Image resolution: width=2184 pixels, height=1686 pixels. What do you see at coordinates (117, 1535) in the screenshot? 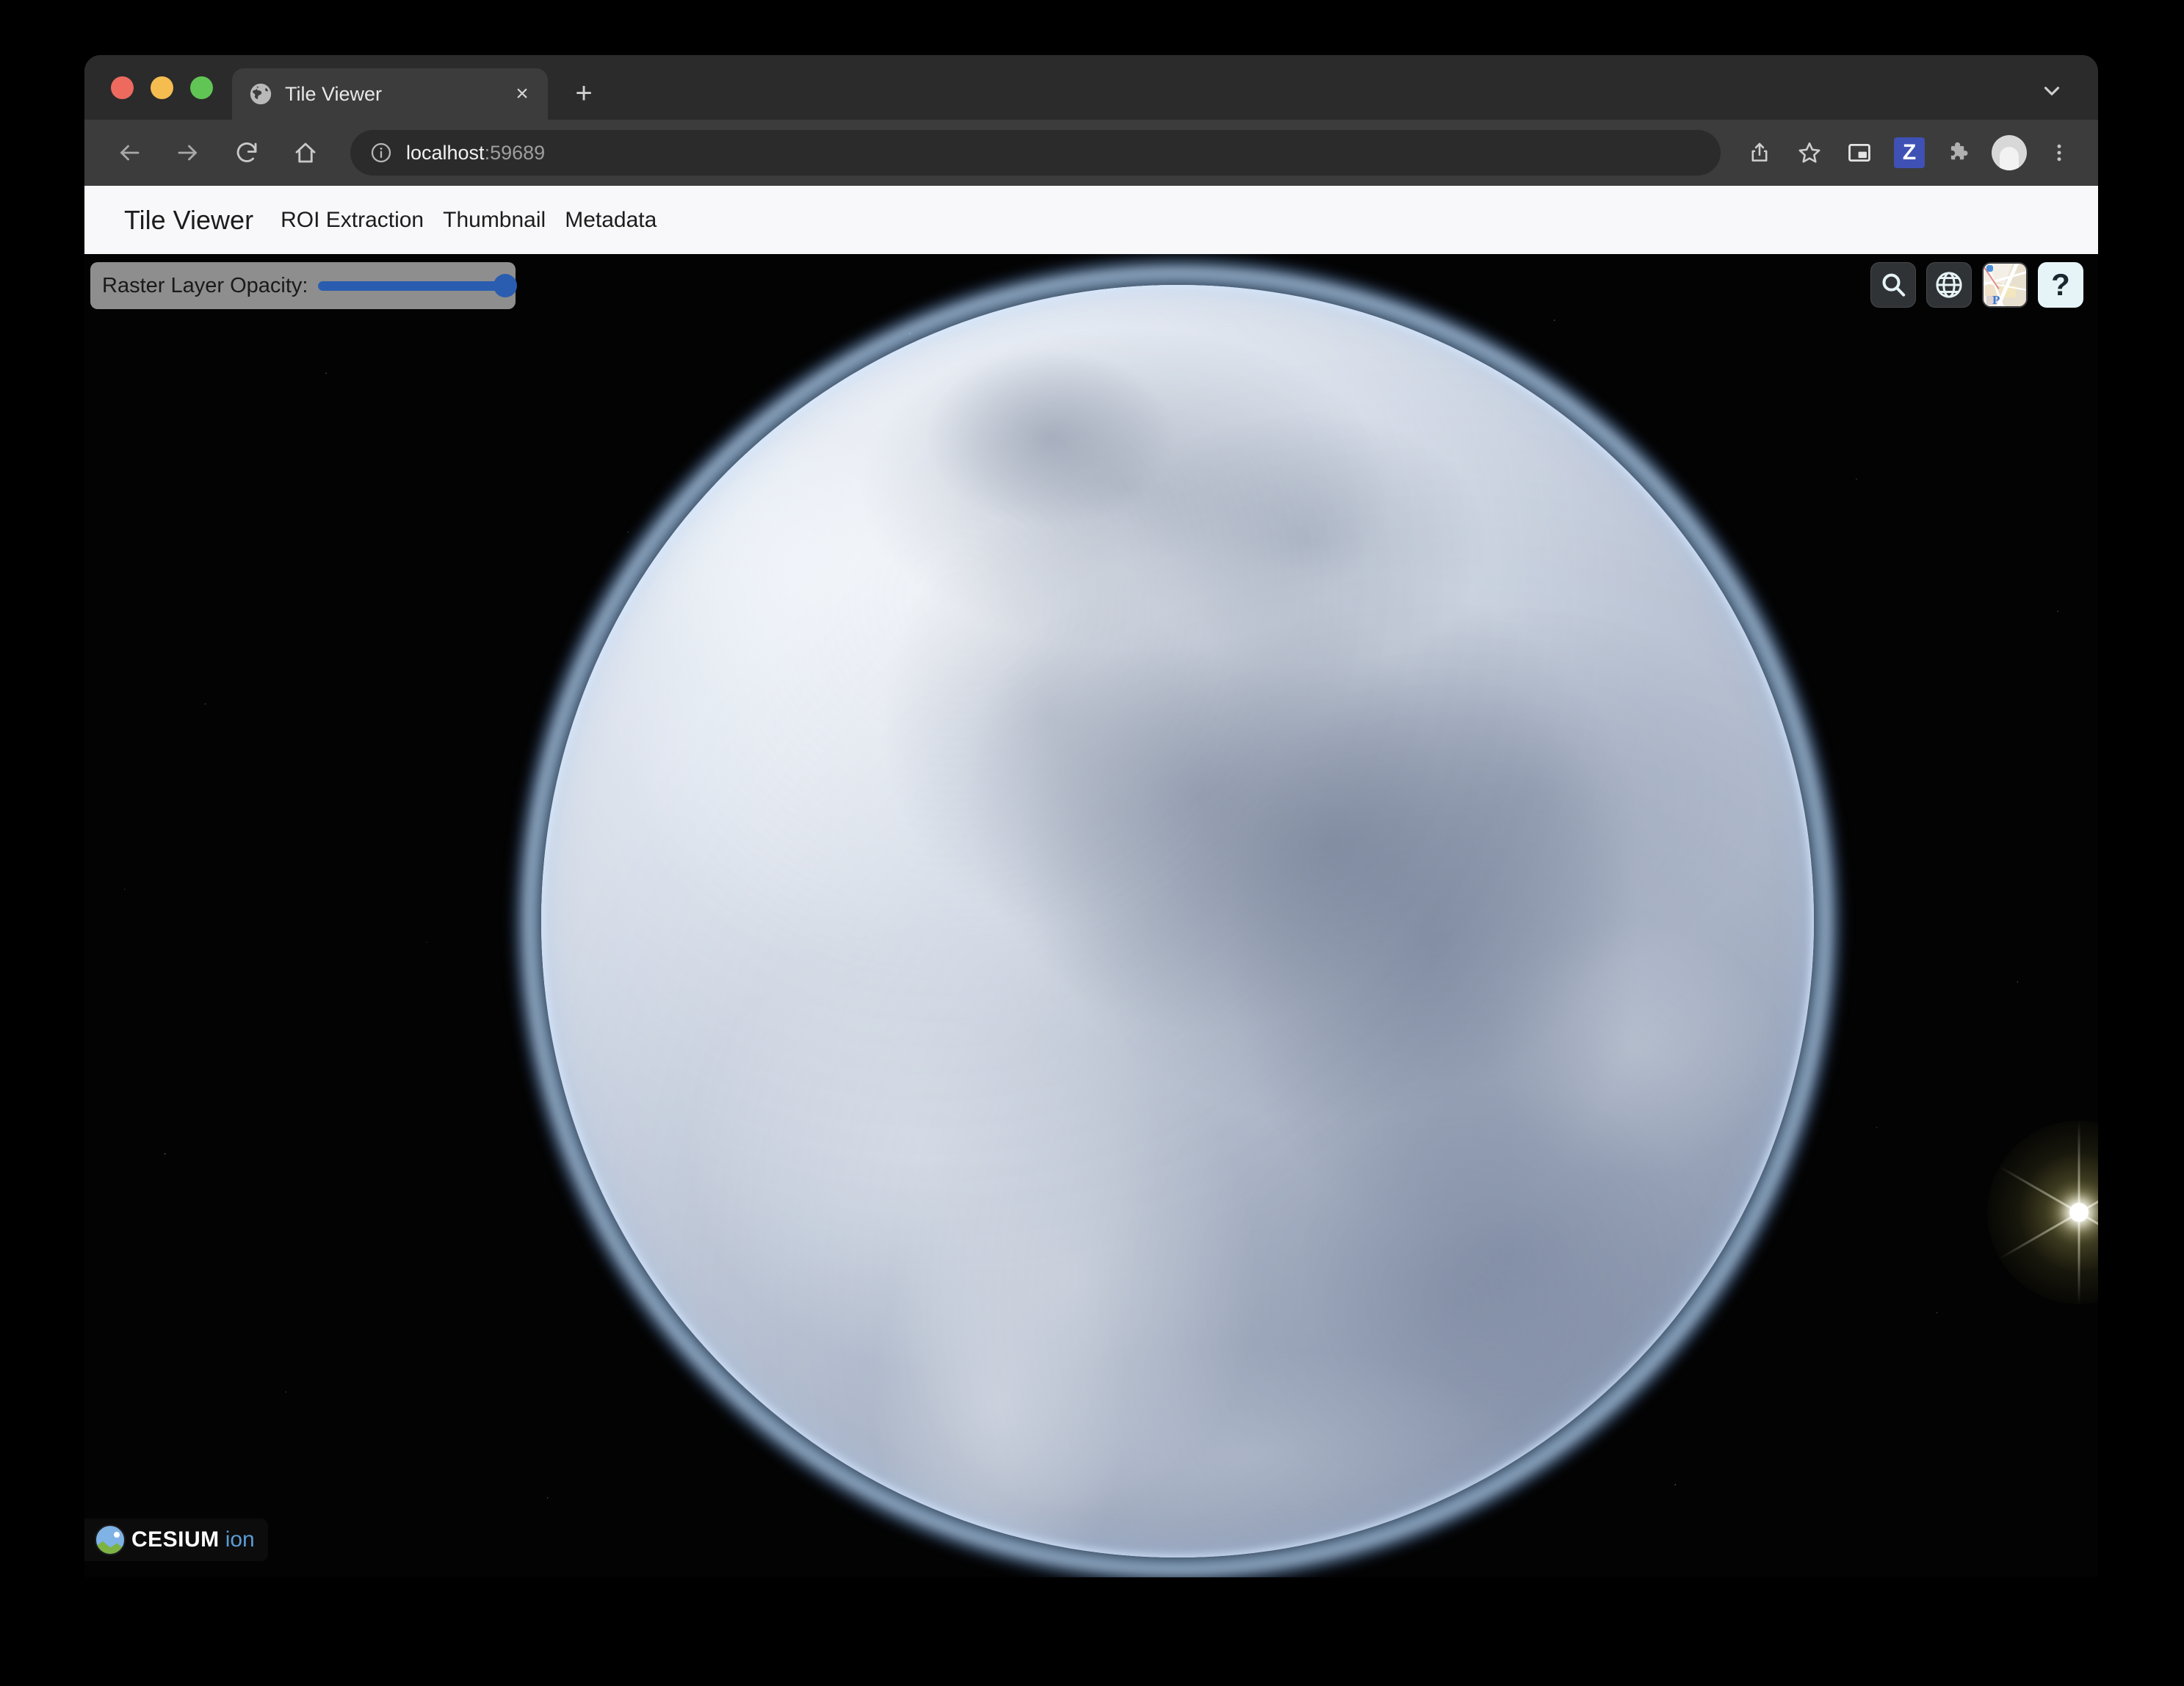
I see `logo-sun-dot` at bounding box center [117, 1535].